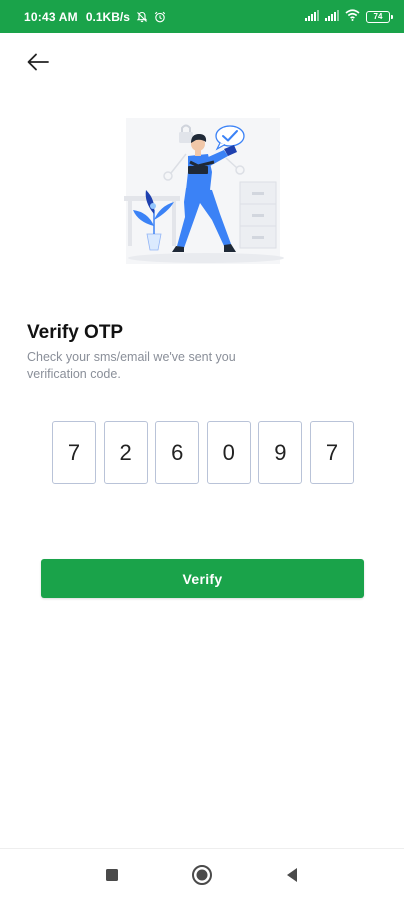 Image resolution: width=404 pixels, height=901 pixels. Describe the element at coordinates (75, 332) in the screenshot. I see `page-title: Verify OTP` at that location.